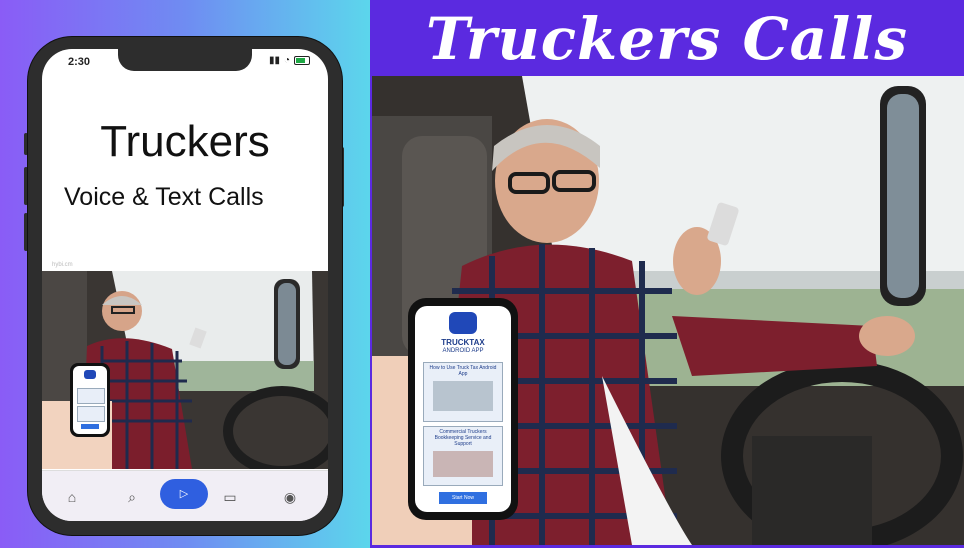 The width and height of the screenshot is (964, 548). I want to click on bottom-nav-bar: ⌂ ⌕ ▷ ▭ ◉, so click(185, 495).